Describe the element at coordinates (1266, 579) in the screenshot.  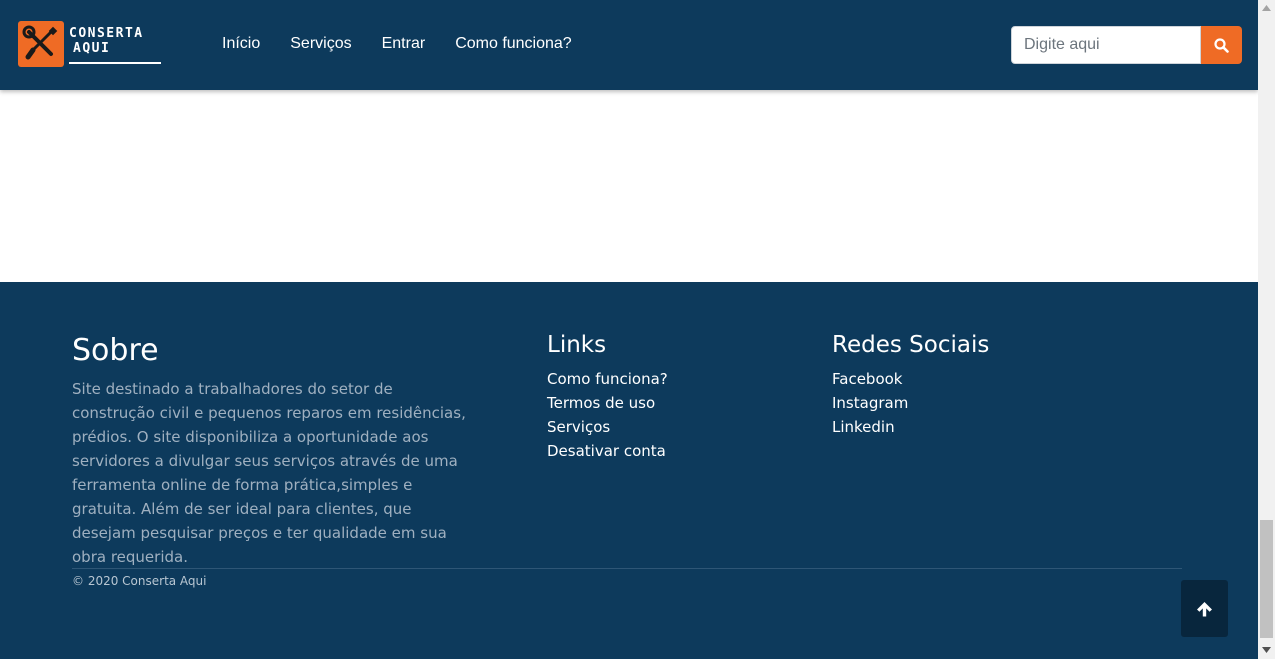
I see `scrollbar-thumb` at that location.